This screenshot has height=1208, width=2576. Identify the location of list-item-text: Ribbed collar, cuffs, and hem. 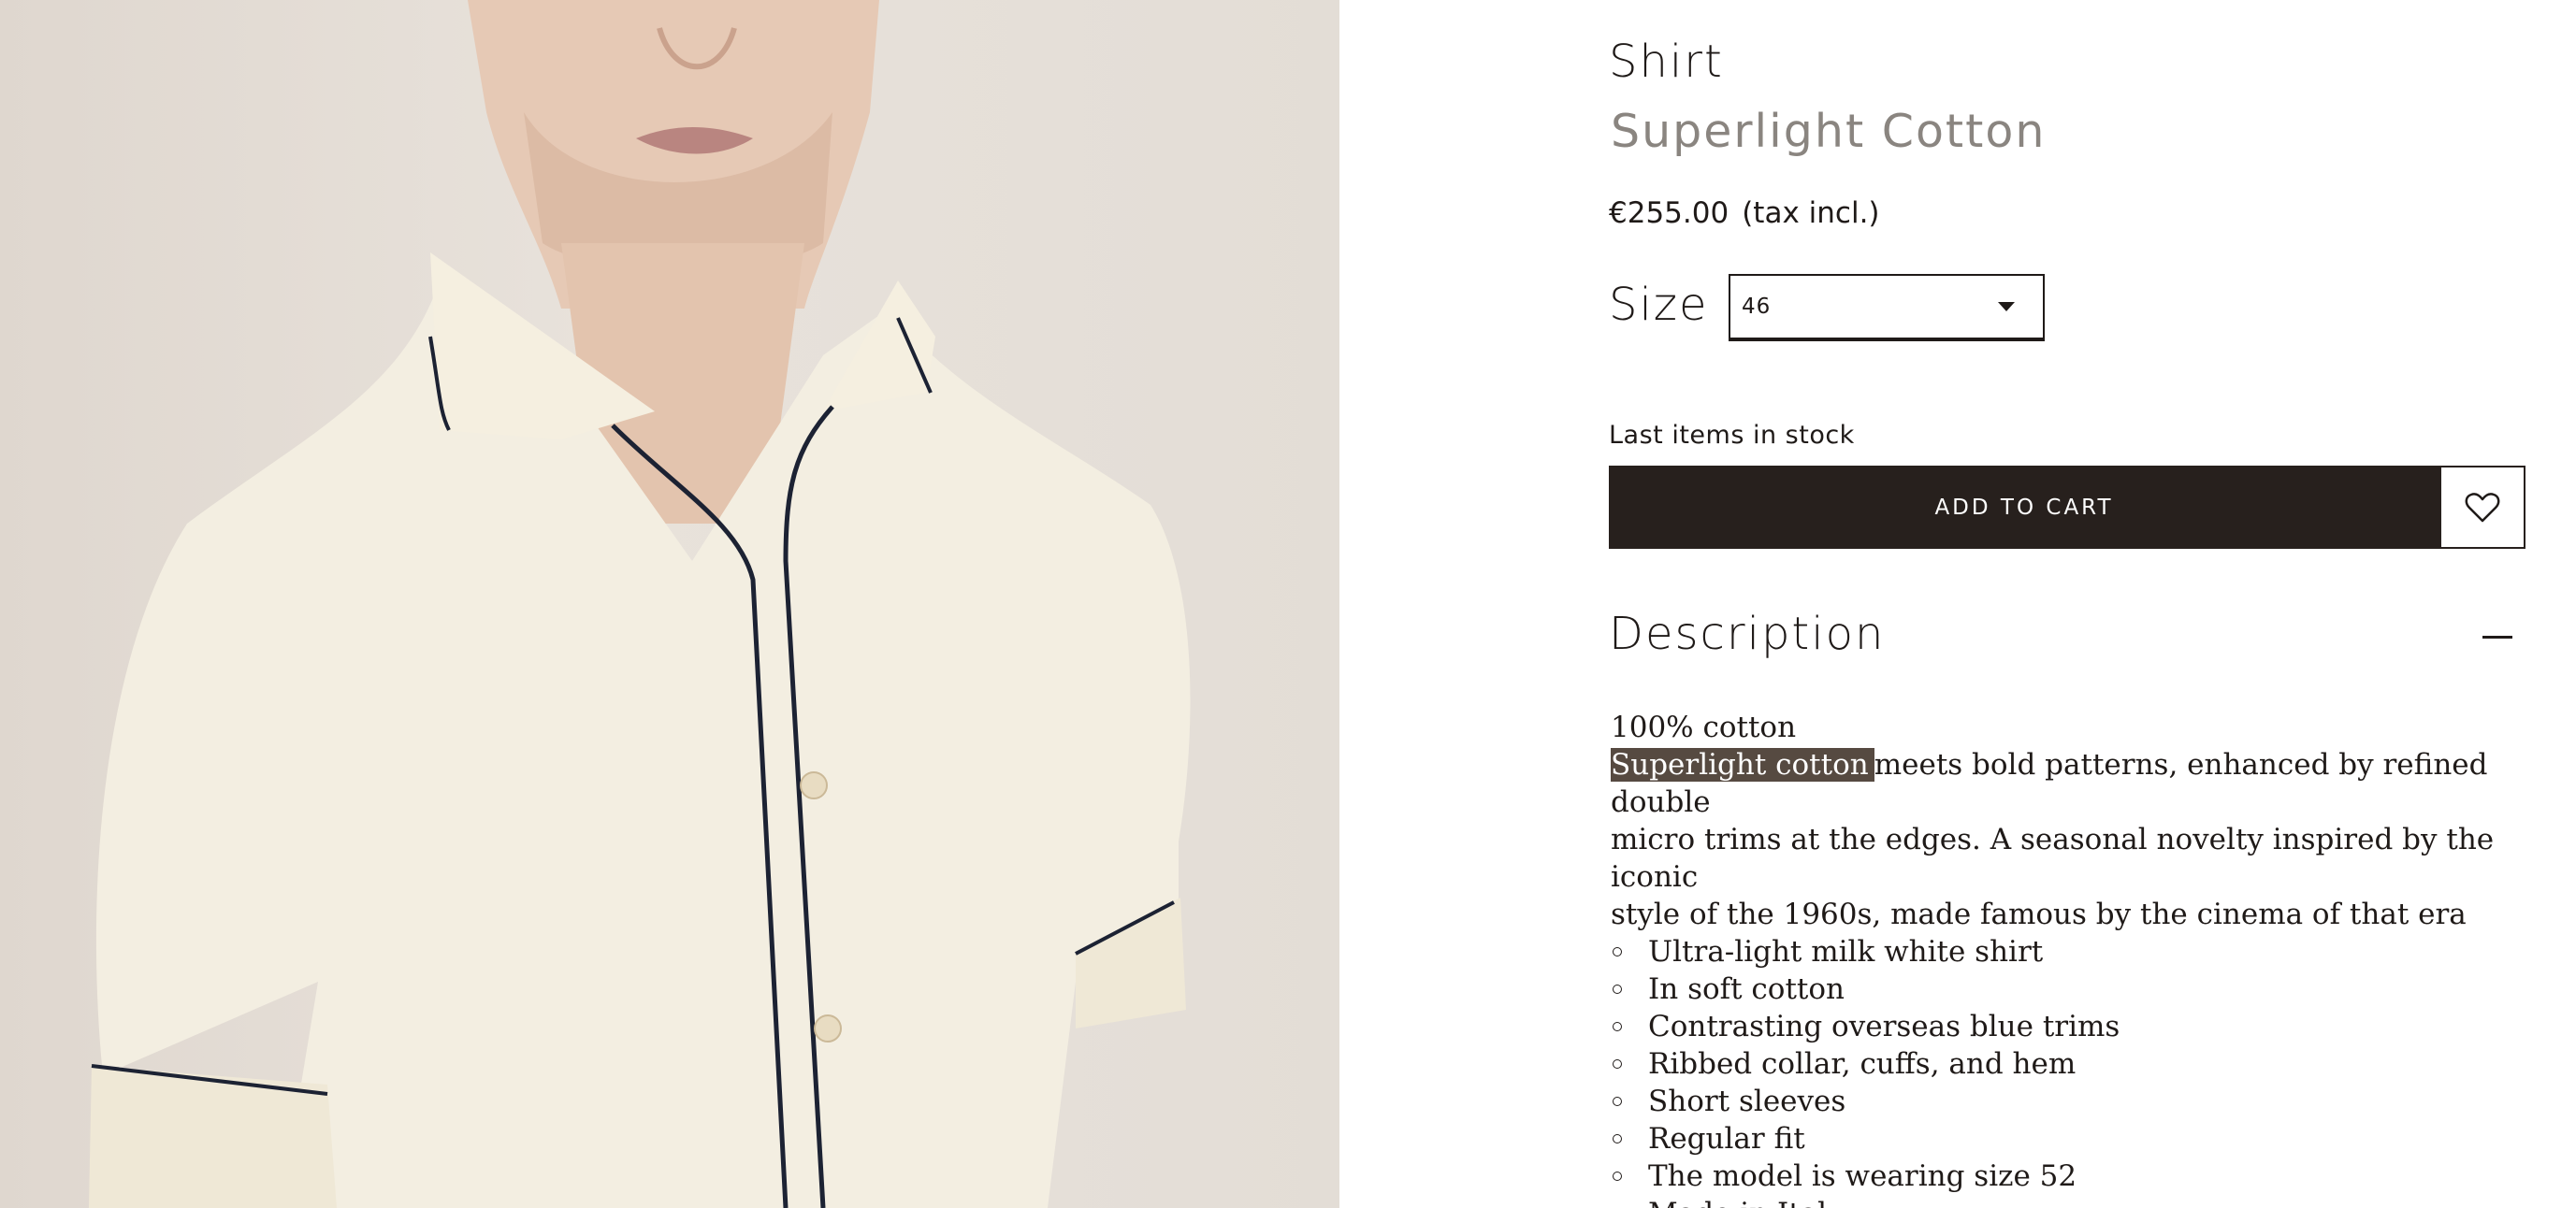
(1862, 1064).